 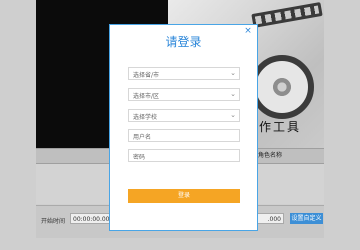 What do you see at coordinates (282, 87) in the screenshot?
I see `film-reel-graphic` at bounding box center [282, 87].